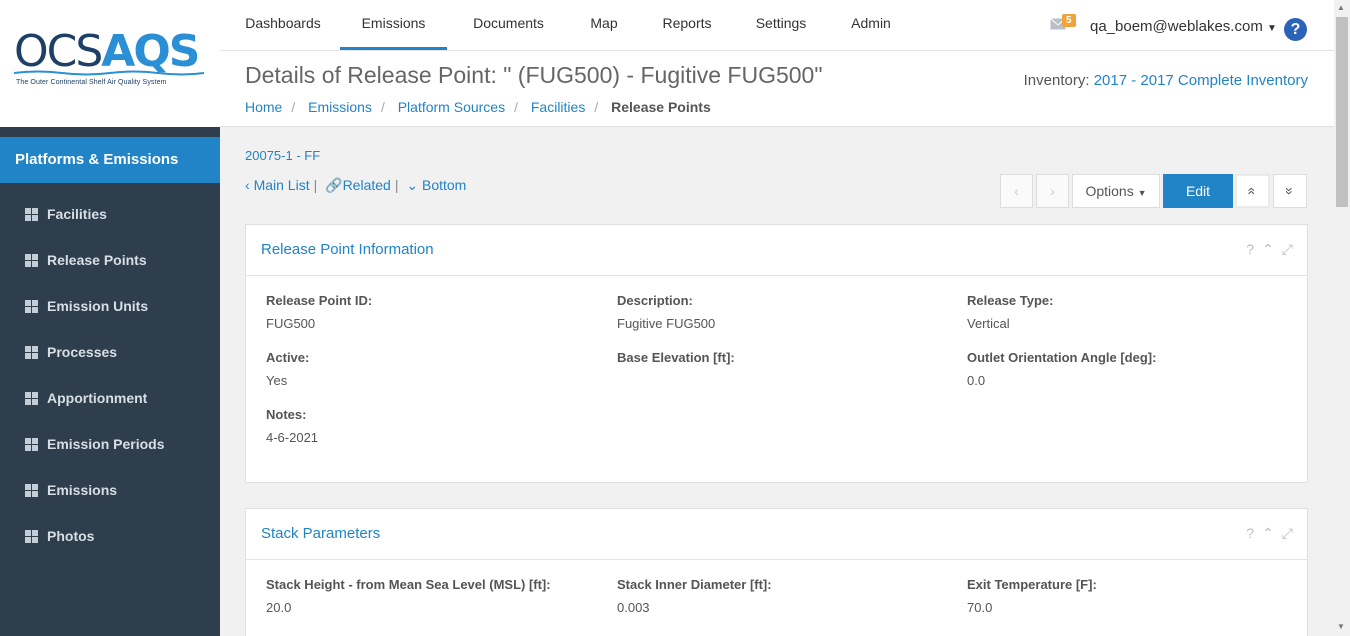 This screenshot has height=636, width=1350. What do you see at coordinates (1109, 191) in the screenshot?
I see `options-label: Options` at bounding box center [1109, 191].